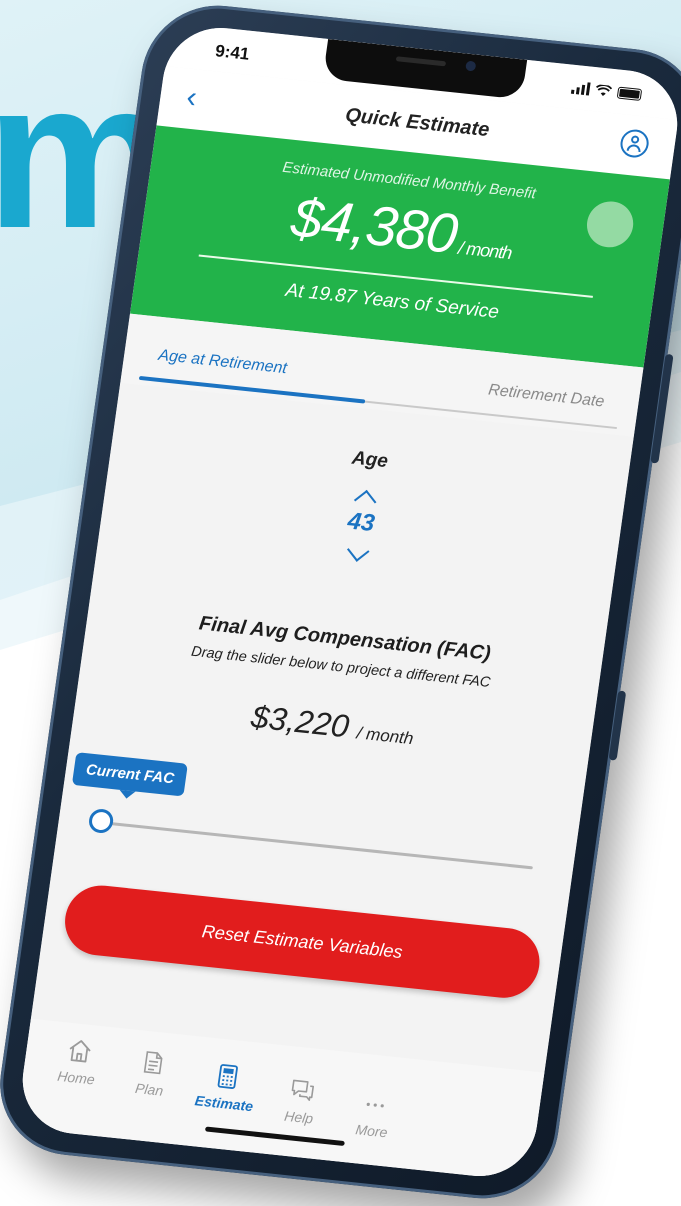 The width and height of the screenshot is (681, 1206). What do you see at coordinates (634, 143) in the screenshot?
I see `profile-icon` at bounding box center [634, 143].